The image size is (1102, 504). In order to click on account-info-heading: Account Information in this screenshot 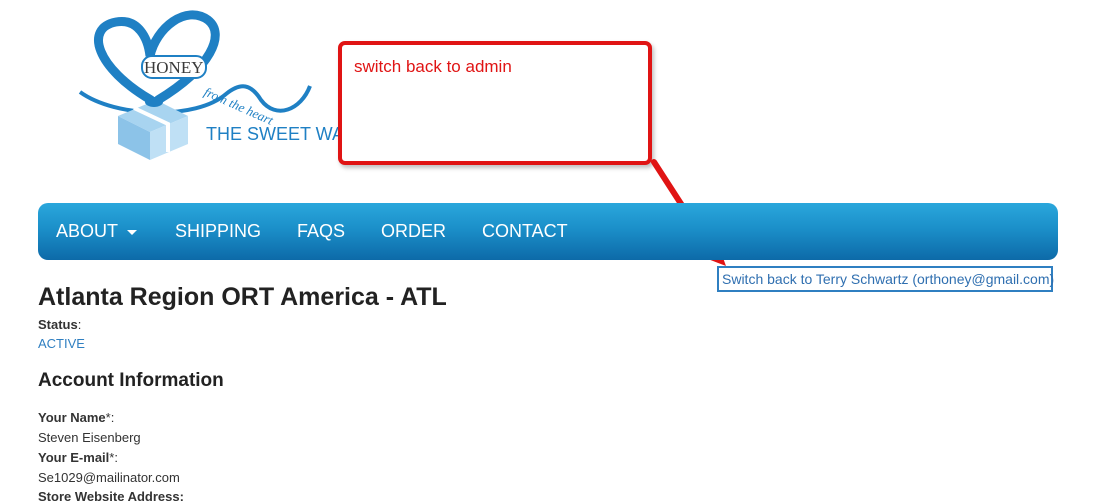, I will do `click(131, 380)`.